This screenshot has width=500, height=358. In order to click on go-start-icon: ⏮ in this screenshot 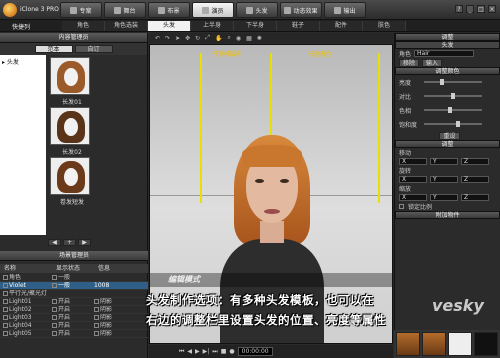, I will do `click(181, 352)`.